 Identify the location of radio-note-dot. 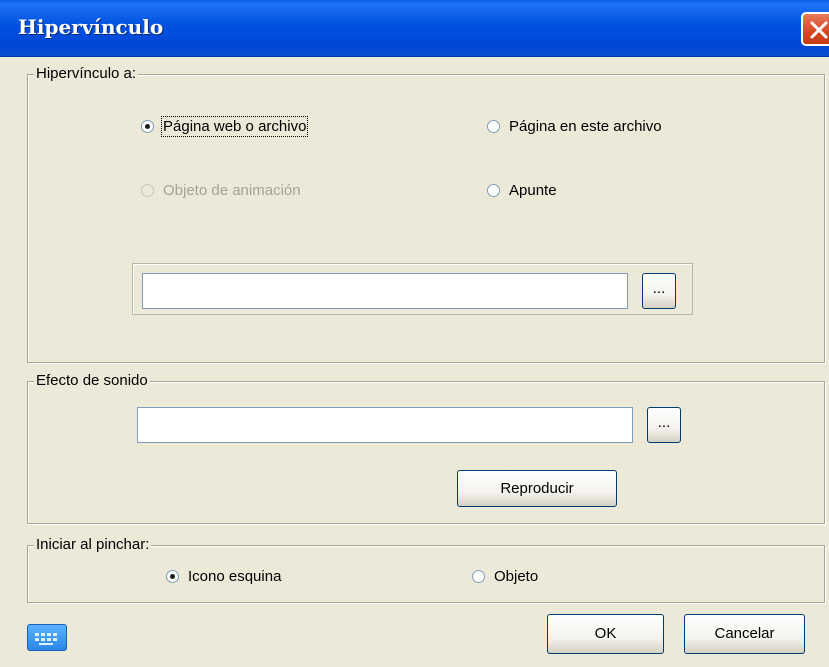
(493, 190).